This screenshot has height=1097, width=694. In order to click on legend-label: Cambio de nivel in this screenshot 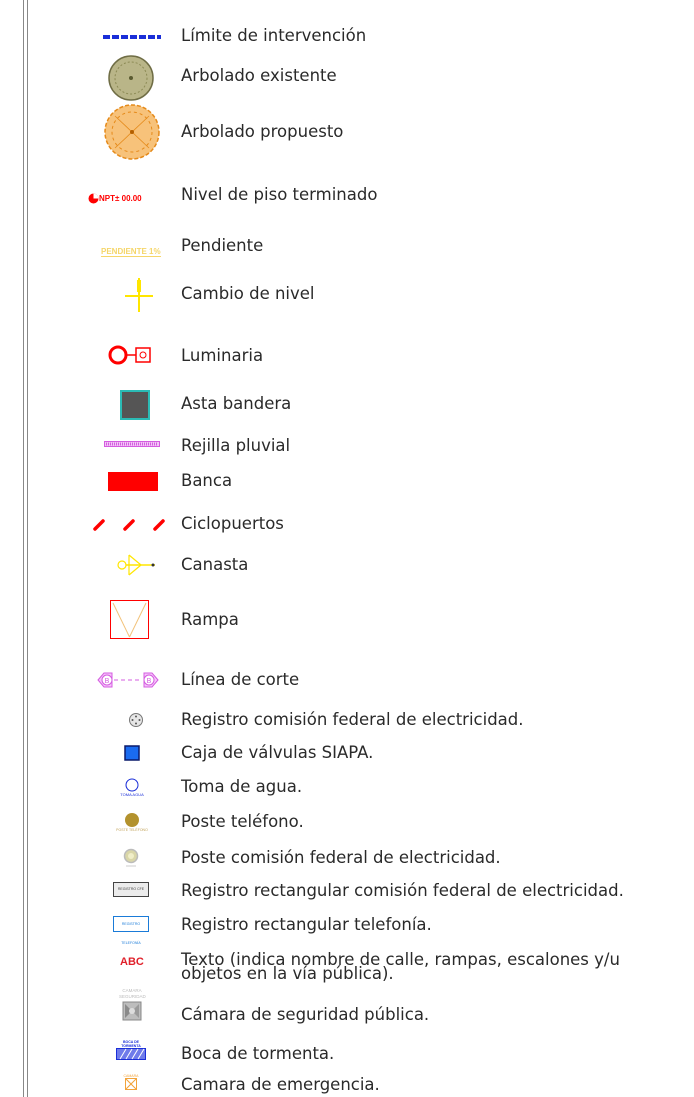, I will do `click(248, 293)`.